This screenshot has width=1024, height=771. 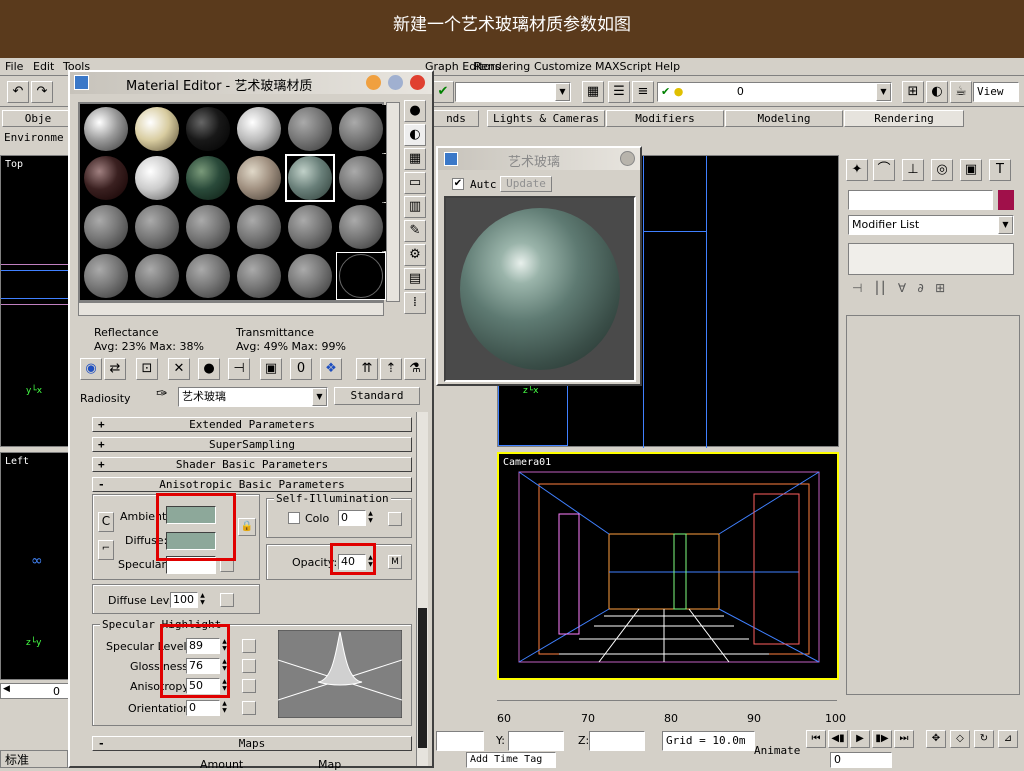 What do you see at coordinates (252, 464) in the screenshot?
I see `rollout-shader-basic: + Shader Basic Parameters` at bounding box center [252, 464].